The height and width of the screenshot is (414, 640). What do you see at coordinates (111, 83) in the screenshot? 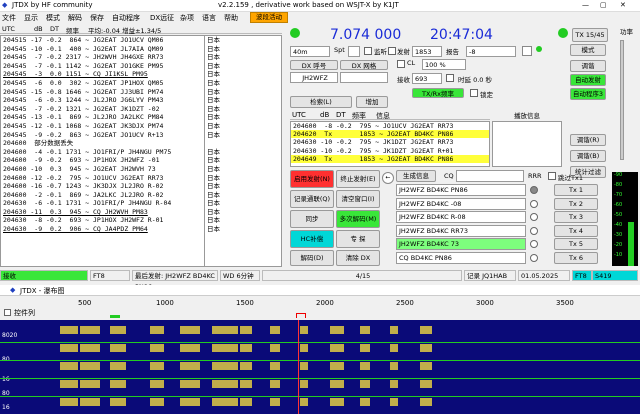
I see `decode-row: 204545 -6 0.0 302 ~ JG2EAT JP1HOX QM05` at bounding box center [111, 83].